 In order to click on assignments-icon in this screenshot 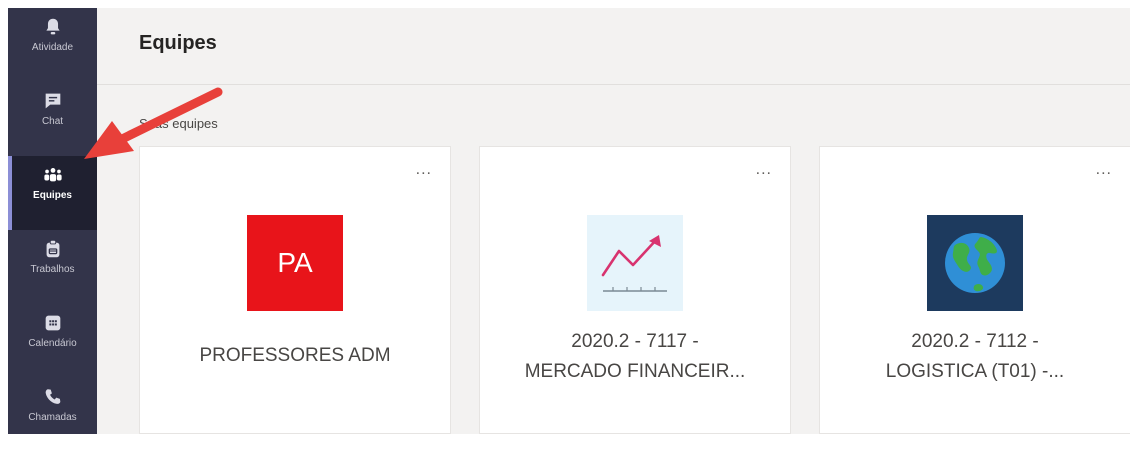, I will do `click(52, 248)`.